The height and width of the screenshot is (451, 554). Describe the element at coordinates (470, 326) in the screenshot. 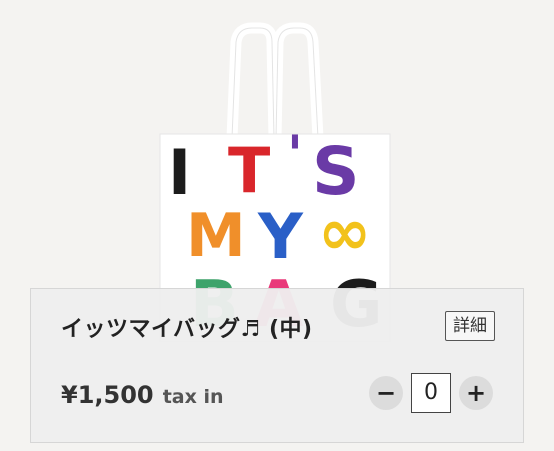

I see `detail-button: 詳細` at that location.